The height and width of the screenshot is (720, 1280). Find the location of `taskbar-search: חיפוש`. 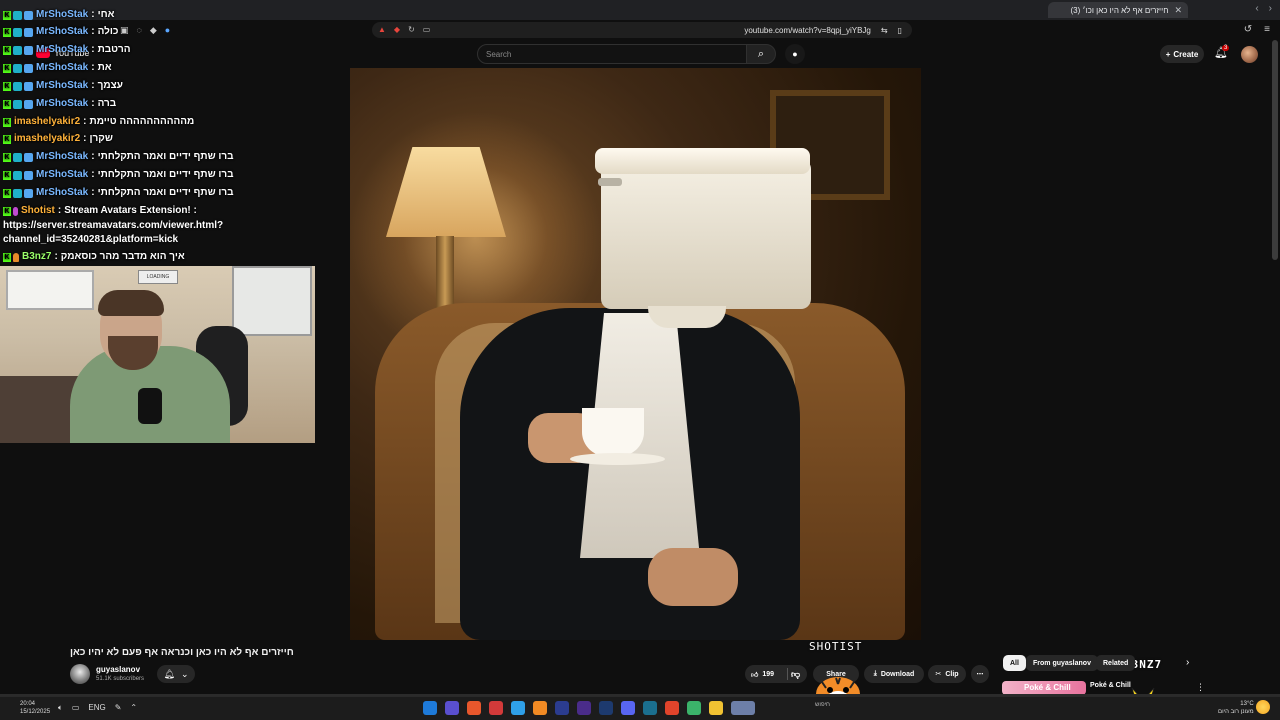

taskbar-search: חיפוש is located at coordinates (800, 708).